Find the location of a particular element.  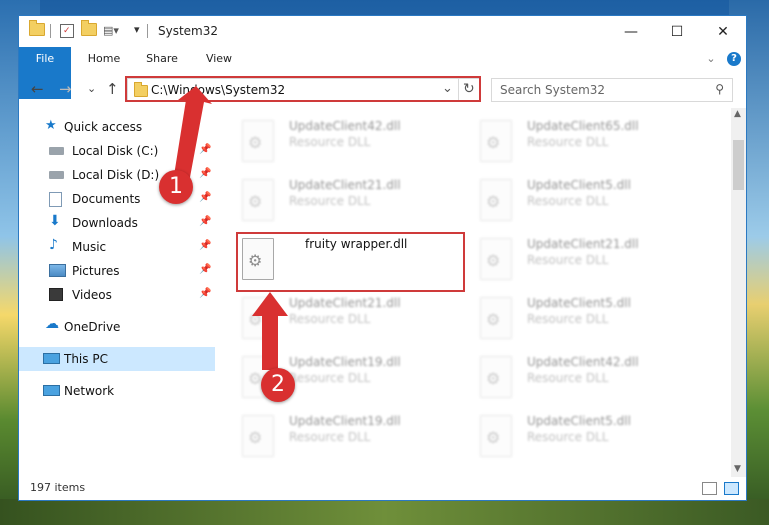

callout-one: 1 is located at coordinates (176, 187).